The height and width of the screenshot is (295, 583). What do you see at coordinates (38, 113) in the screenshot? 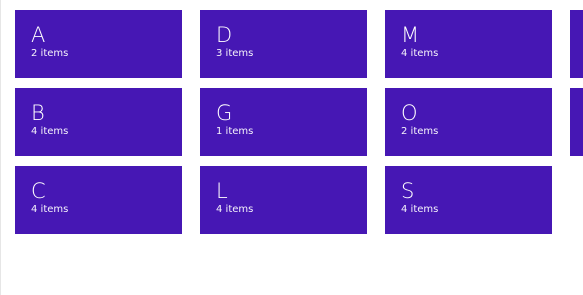
I see `group-letter: B` at bounding box center [38, 113].